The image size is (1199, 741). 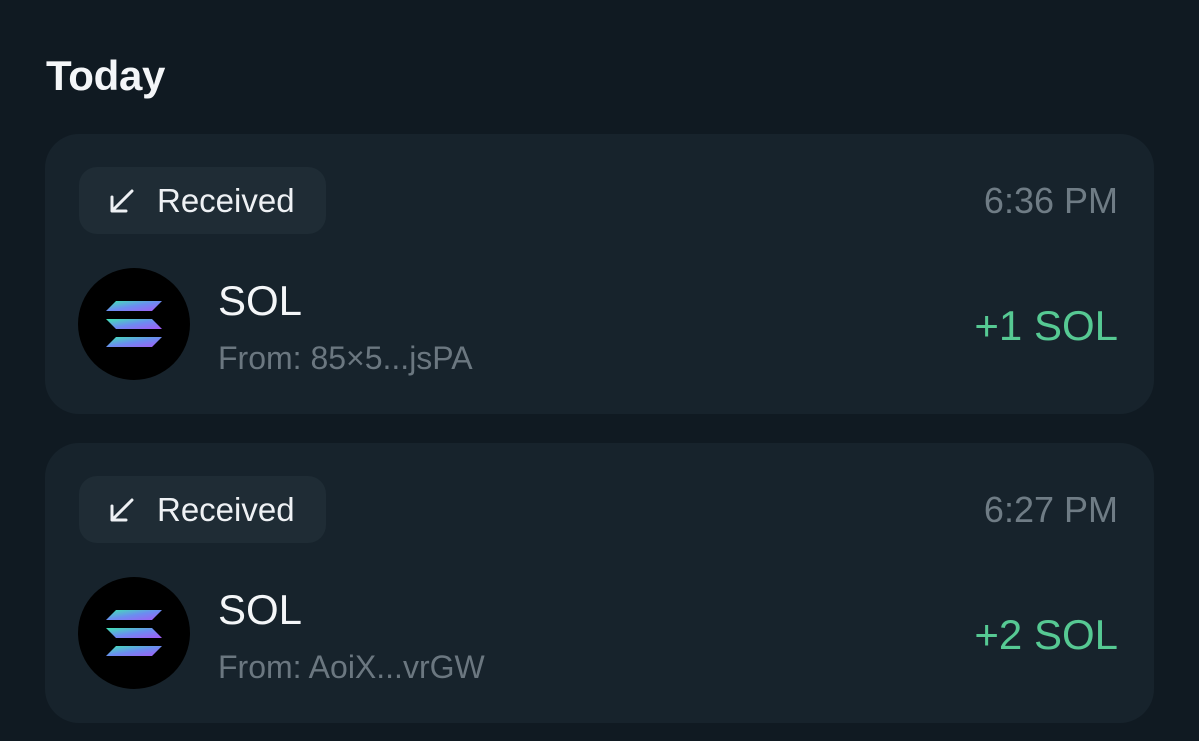 I want to click on sender-address: From: 85×5...jsPA, so click(x=345, y=358).